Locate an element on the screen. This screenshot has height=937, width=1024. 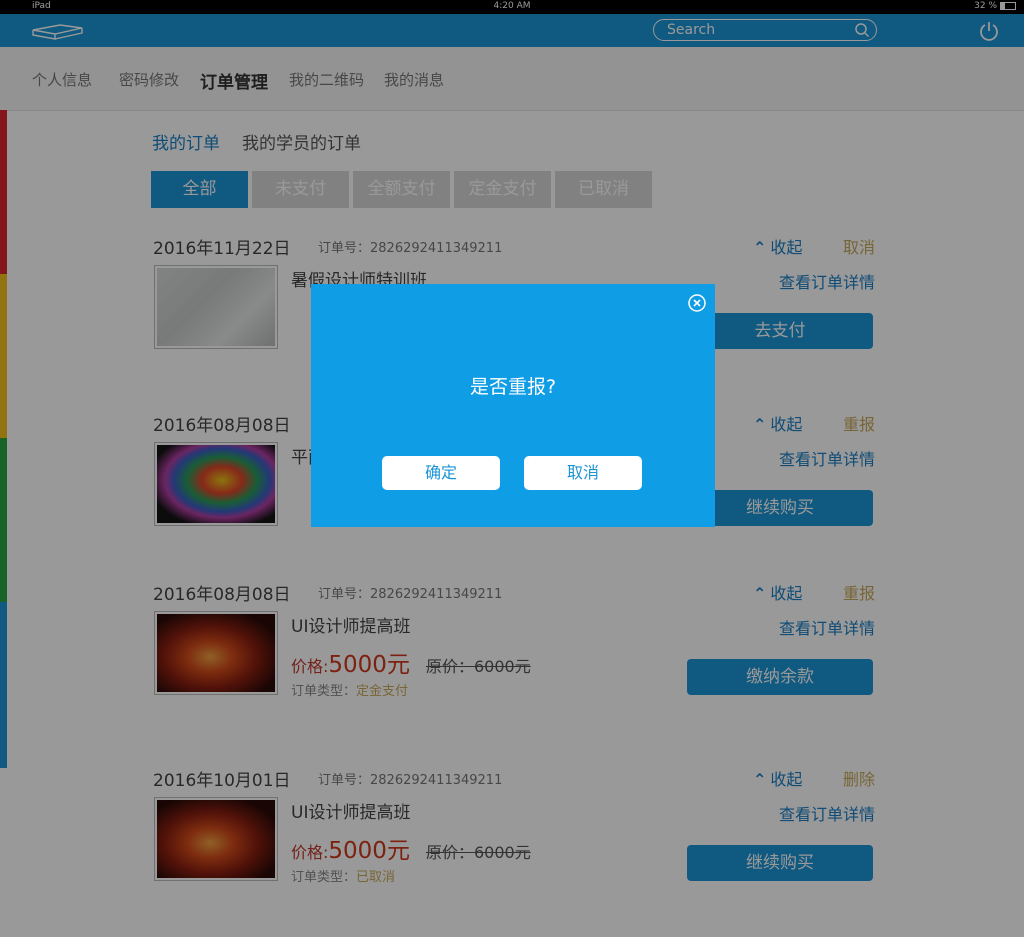
confirm-button: 确定 is located at coordinates (441, 473).